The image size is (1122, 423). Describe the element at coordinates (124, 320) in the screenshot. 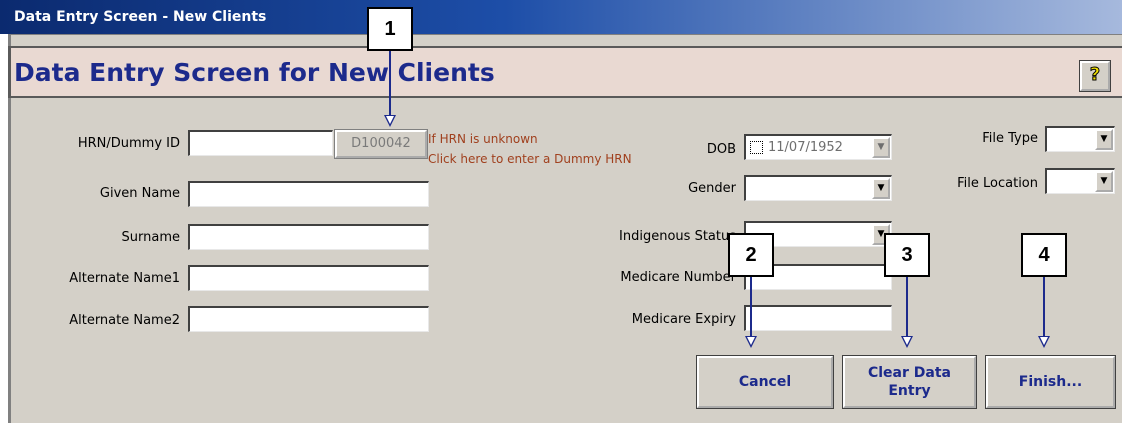

I see `alt-name2-label: Alternate Name2` at that location.